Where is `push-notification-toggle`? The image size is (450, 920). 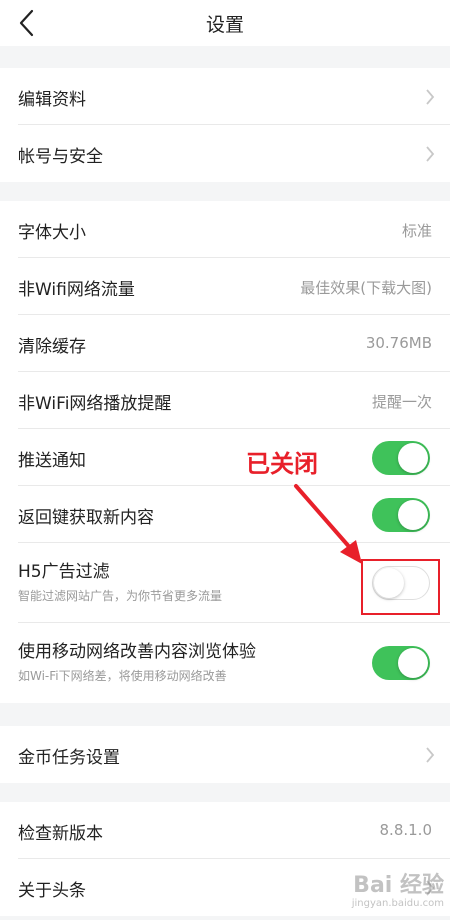 push-notification-toggle is located at coordinates (401, 458).